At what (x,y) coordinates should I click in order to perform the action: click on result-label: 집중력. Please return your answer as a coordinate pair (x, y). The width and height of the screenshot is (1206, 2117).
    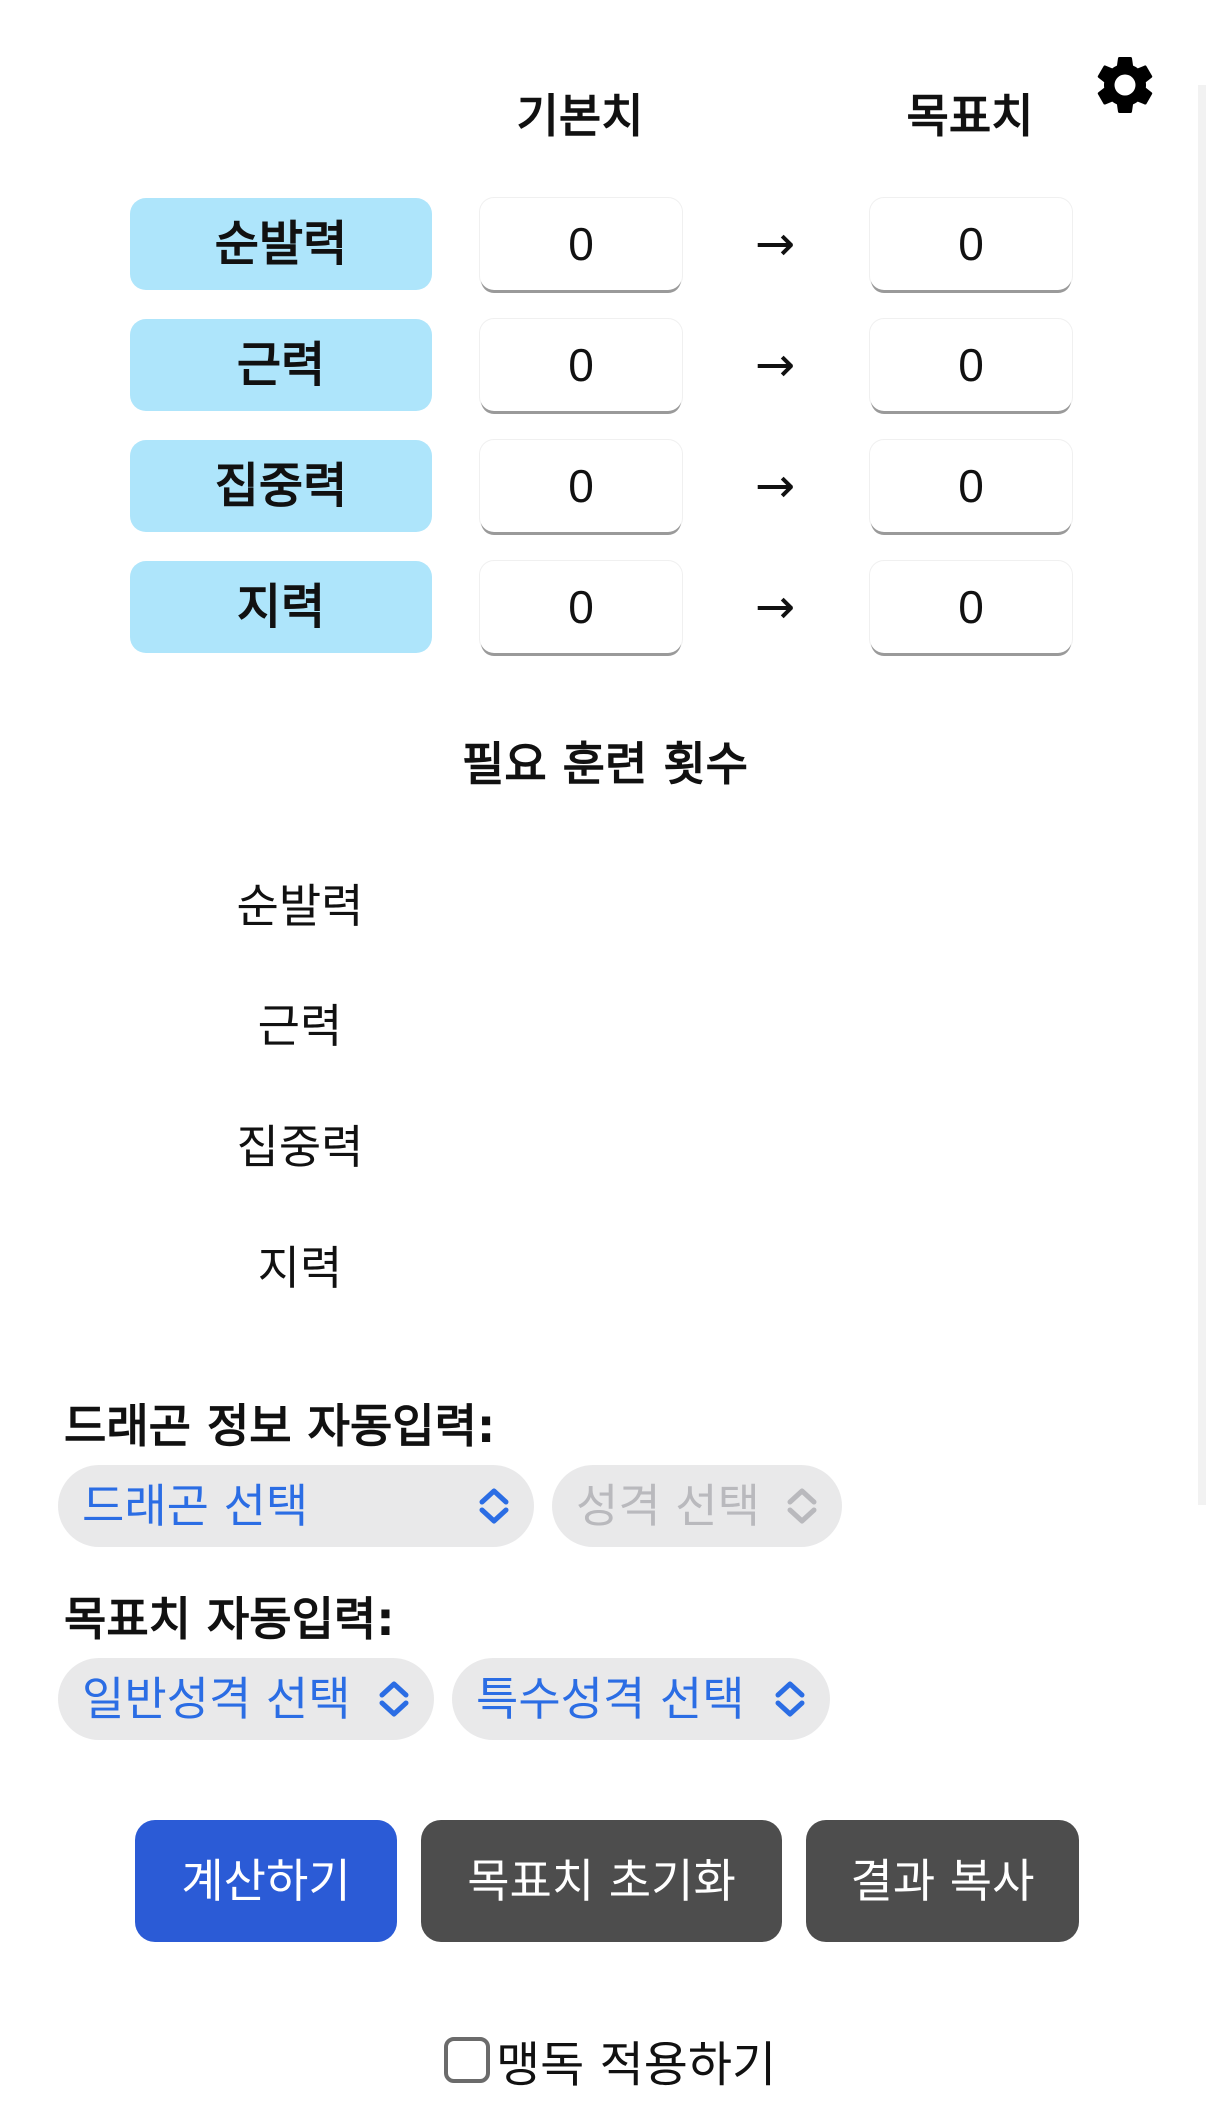
    Looking at the image, I should click on (300, 1147).